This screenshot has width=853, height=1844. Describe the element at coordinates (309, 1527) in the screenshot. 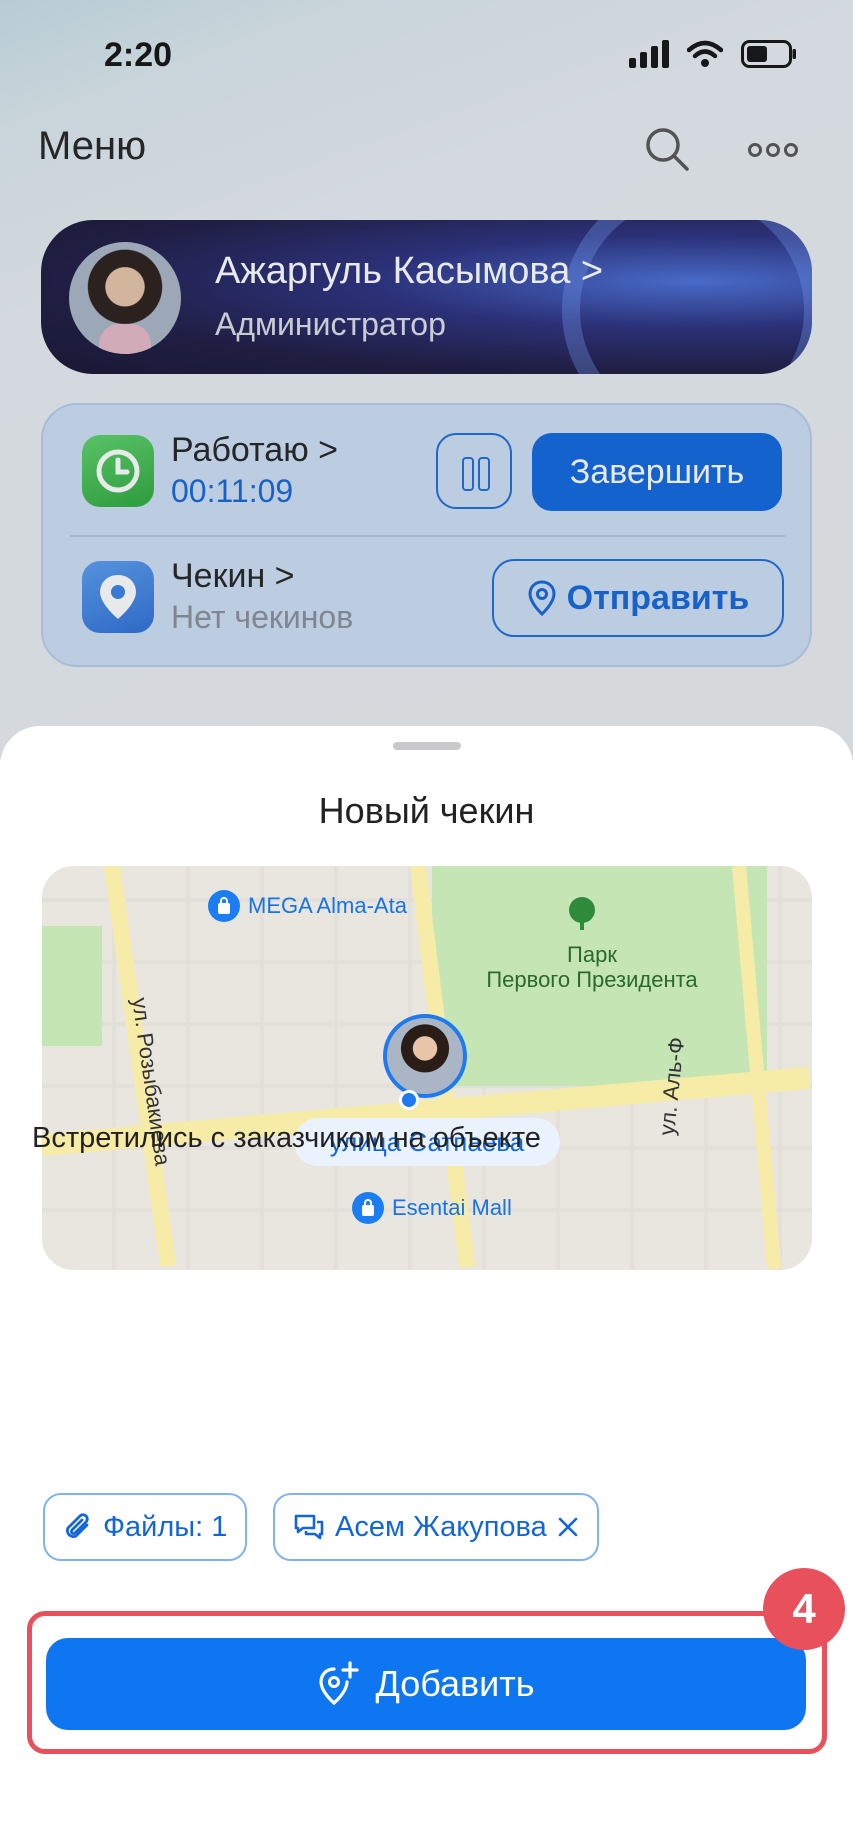

I see `chat-icon` at that location.